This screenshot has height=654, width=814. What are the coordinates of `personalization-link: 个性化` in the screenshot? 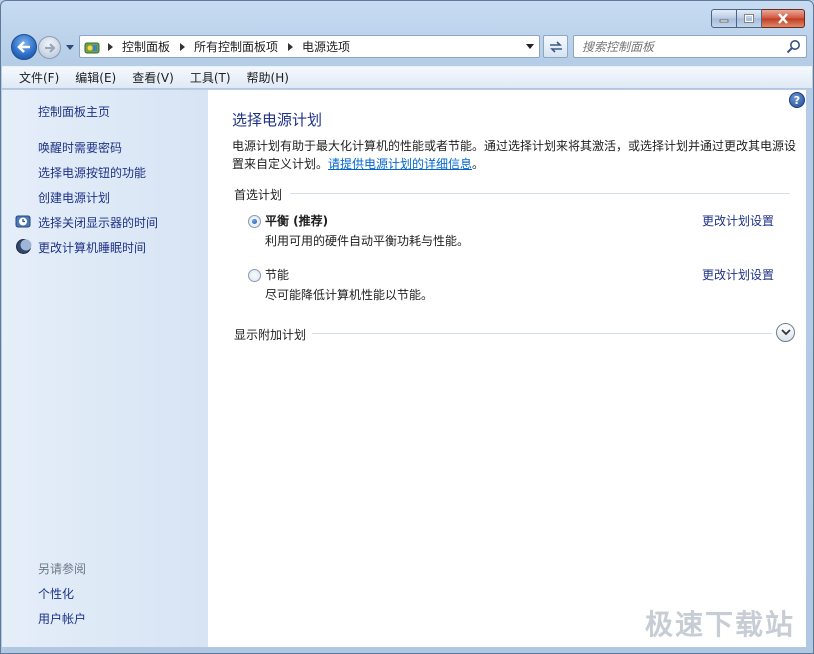 It's located at (56, 593).